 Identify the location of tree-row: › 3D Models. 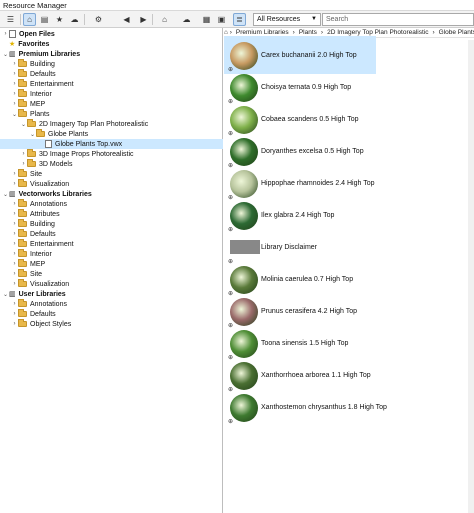
(111, 164).